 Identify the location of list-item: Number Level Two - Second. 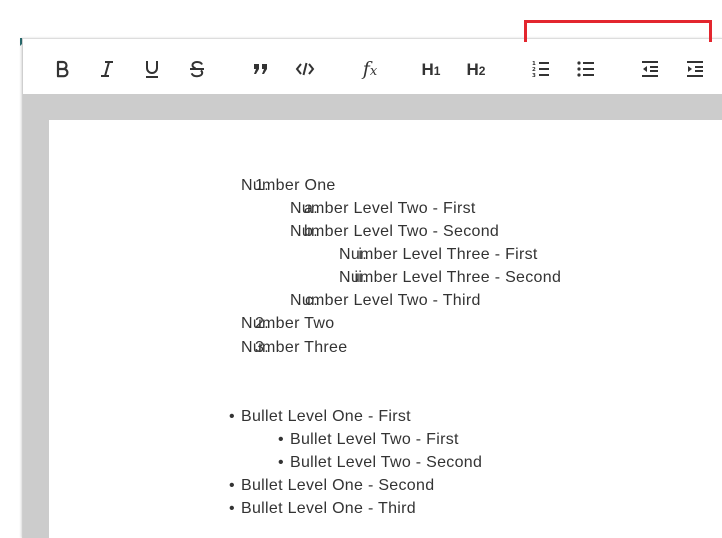
(395, 231).